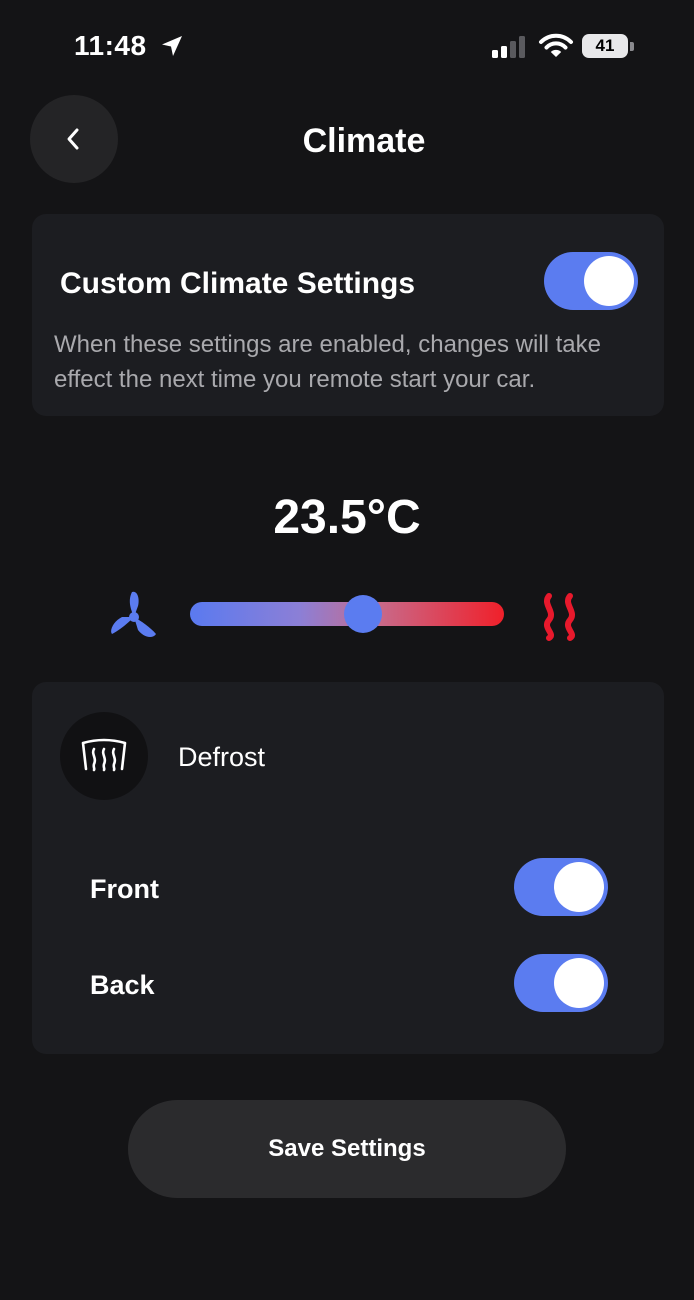  Describe the element at coordinates (556, 45) in the screenshot. I see `wifi-icon` at that location.